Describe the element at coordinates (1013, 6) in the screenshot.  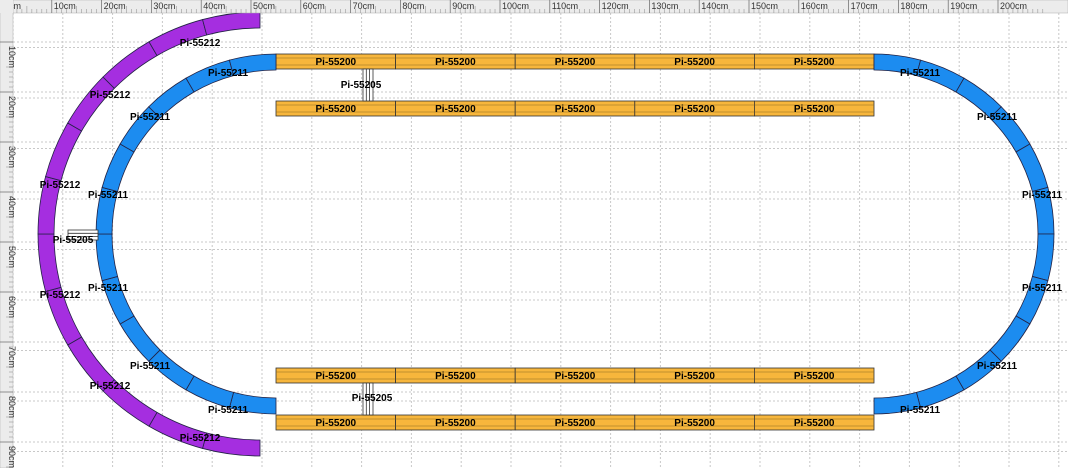
I see `ruler-label: 200cm` at that location.